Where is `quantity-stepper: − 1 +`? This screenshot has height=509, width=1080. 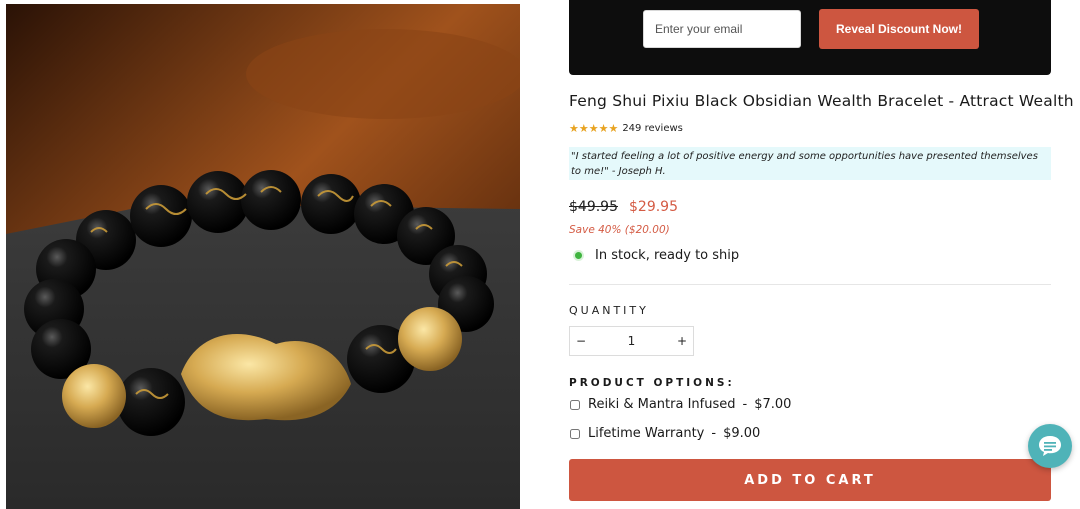 quantity-stepper: − 1 + is located at coordinates (631, 341).